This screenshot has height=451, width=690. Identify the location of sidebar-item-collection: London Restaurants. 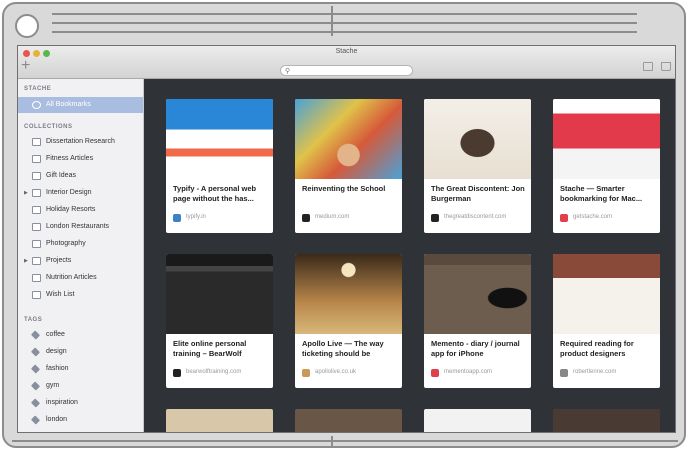
(80, 227).